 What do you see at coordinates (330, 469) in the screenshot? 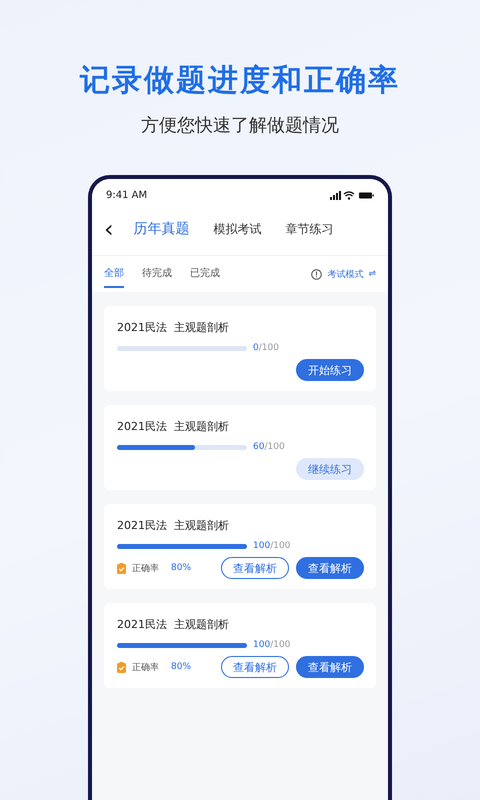
I see `action-button: 继续练习` at bounding box center [330, 469].